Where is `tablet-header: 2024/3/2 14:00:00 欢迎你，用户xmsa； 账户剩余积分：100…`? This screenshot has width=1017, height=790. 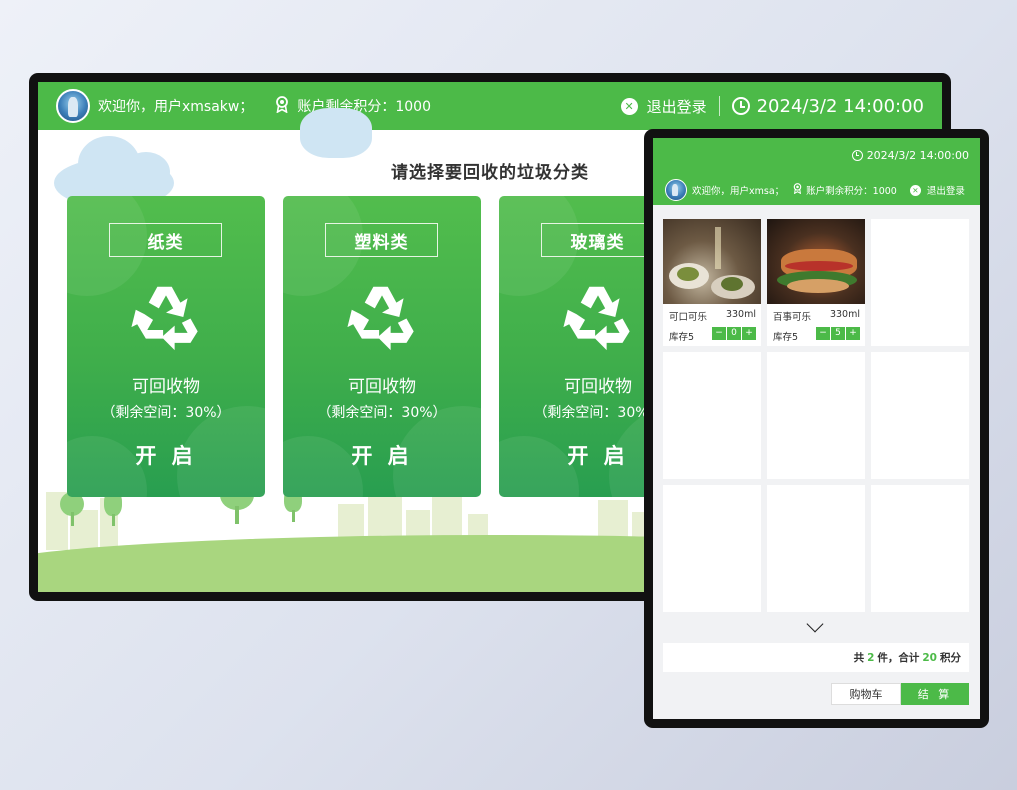 tablet-header: 2024/3/2 14:00:00 欢迎你，用户xmsa； 账户剩余积分：100… is located at coordinates (816, 171).